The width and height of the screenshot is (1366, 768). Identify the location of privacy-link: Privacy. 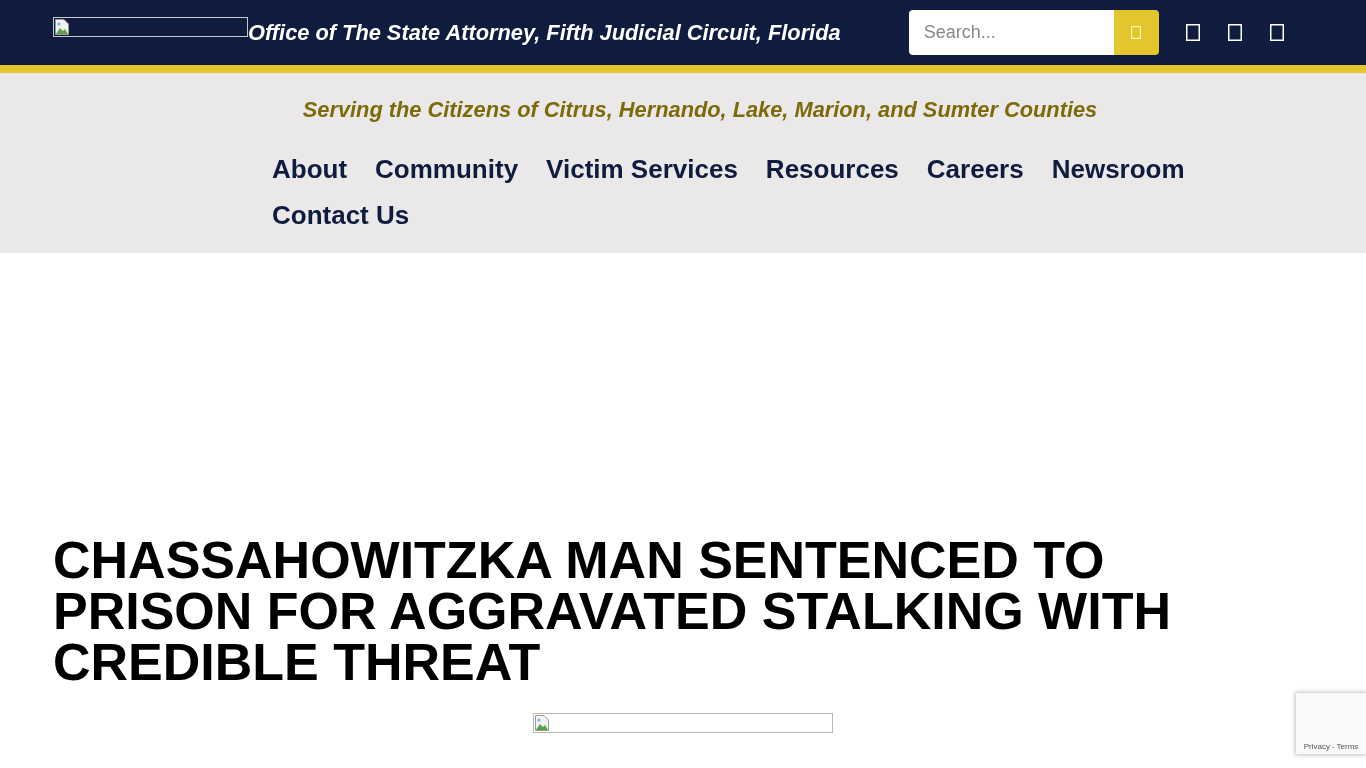
(1316, 746).